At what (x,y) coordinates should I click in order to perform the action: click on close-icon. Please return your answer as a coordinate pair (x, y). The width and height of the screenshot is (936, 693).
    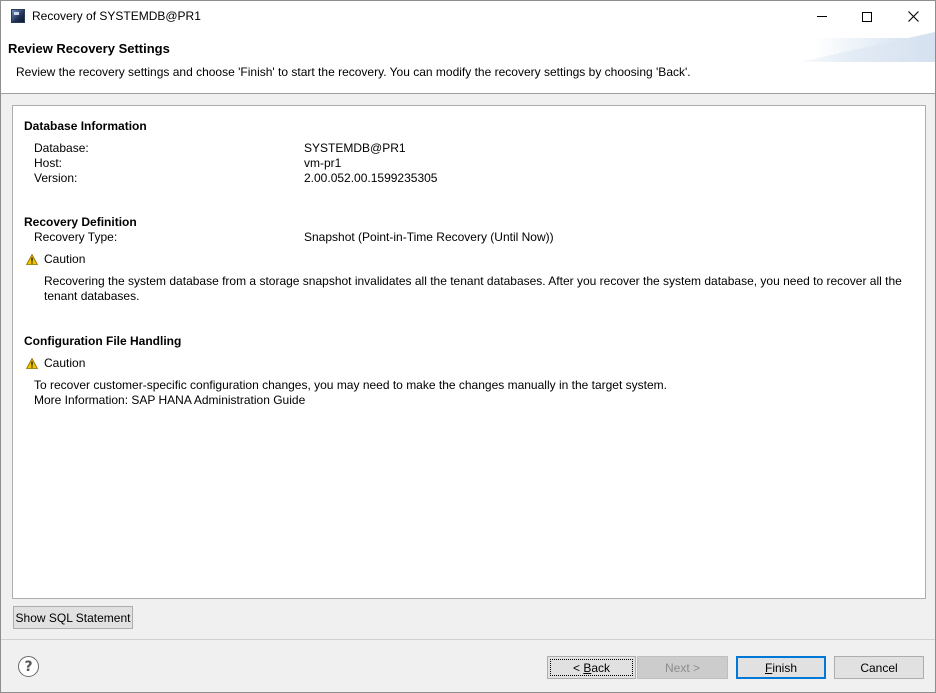
    Looking at the image, I should click on (913, 16).